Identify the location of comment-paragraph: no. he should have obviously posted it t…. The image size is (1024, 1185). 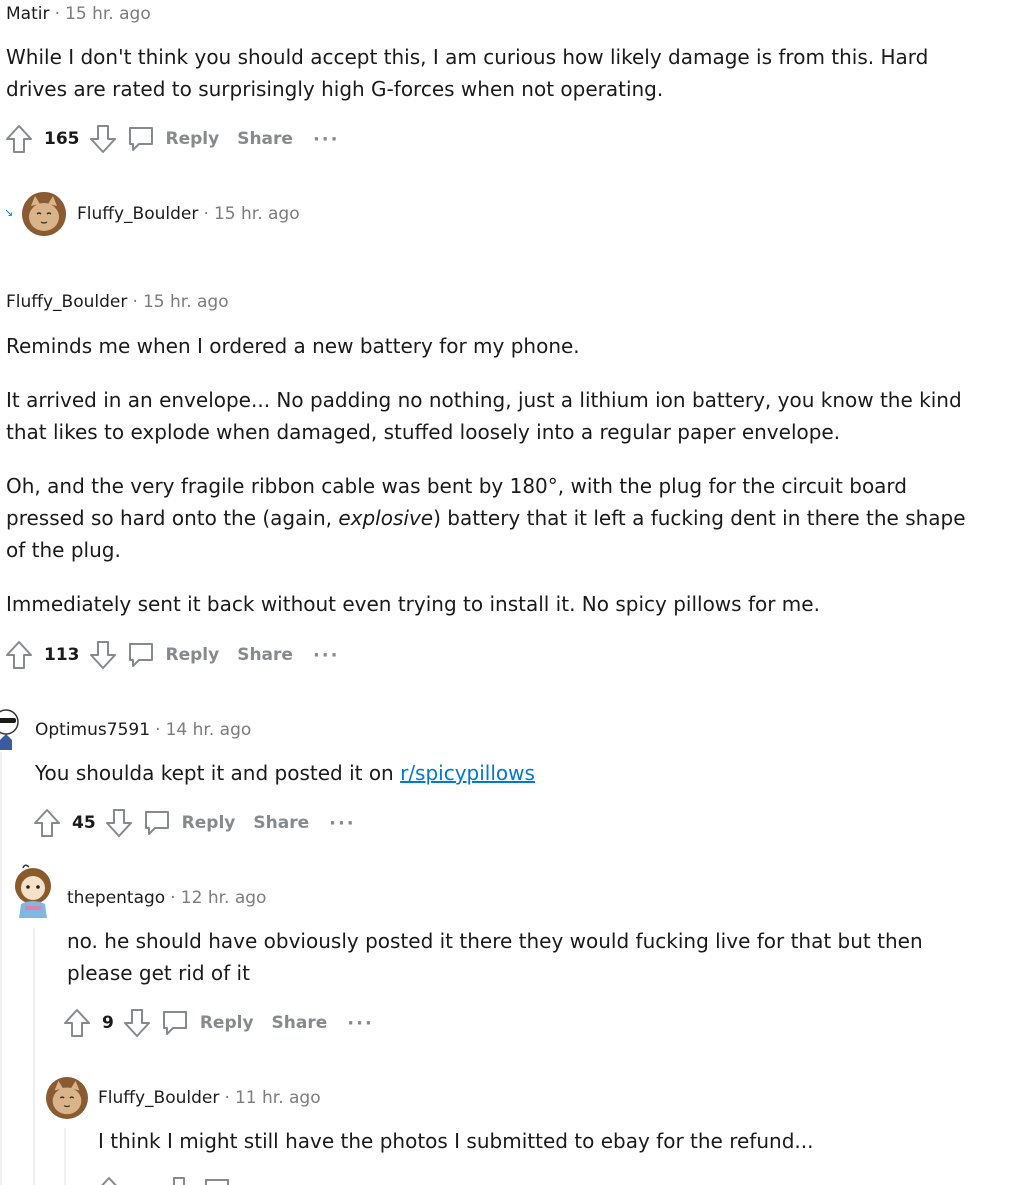
(495, 957).